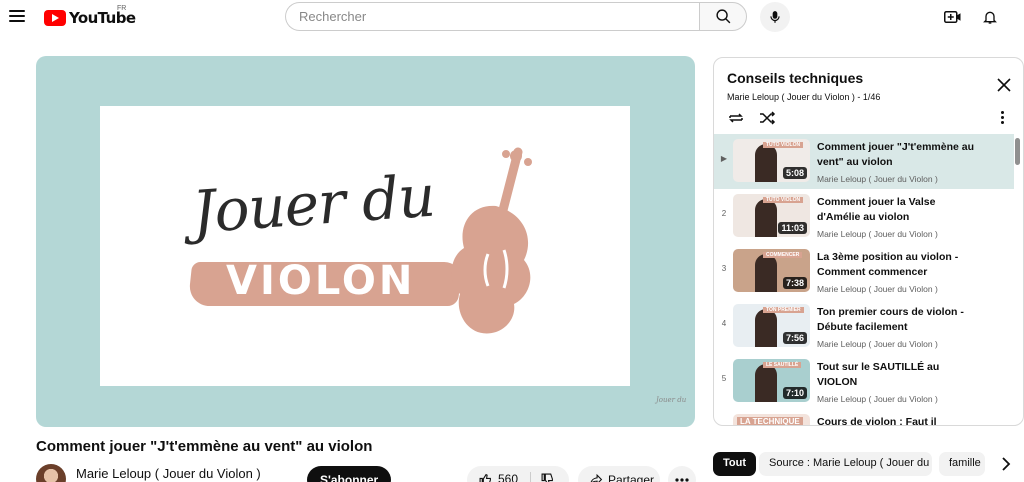 The width and height of the screenshot is (1024, 482). I want to click on youtube-play-icon, so click(55, 18).